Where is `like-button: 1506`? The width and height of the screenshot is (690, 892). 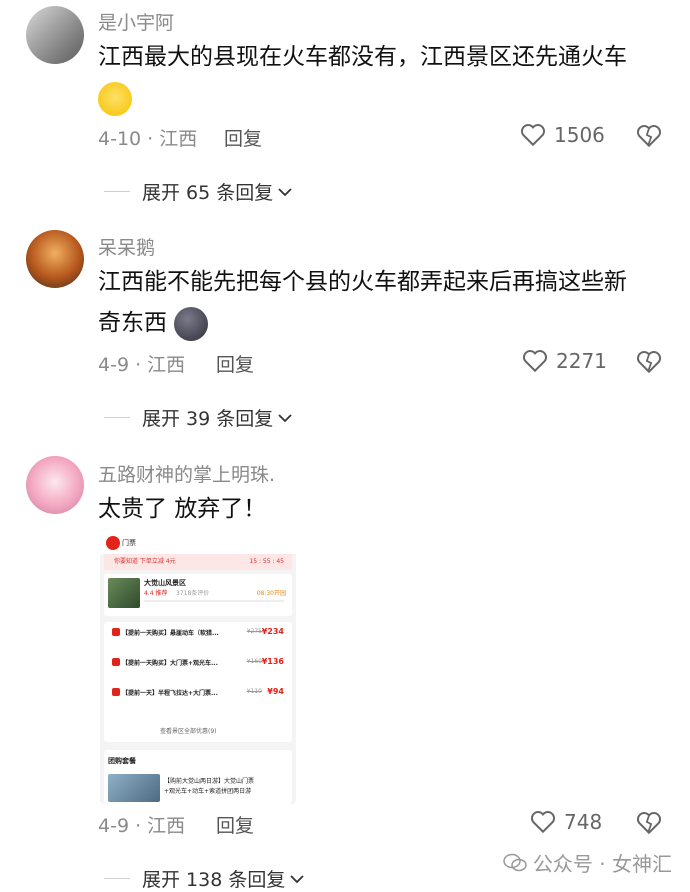 like-button: 1506 is located at coordinates (562, 135).